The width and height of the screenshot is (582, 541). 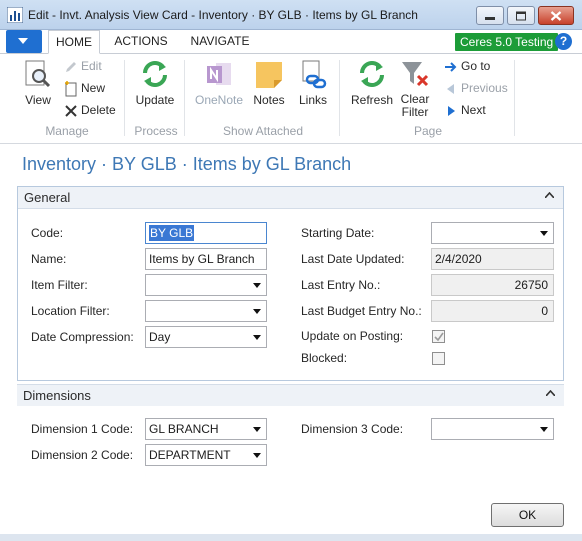 I want to click on refresh-label: Refresh, so click(x=372, y=100).